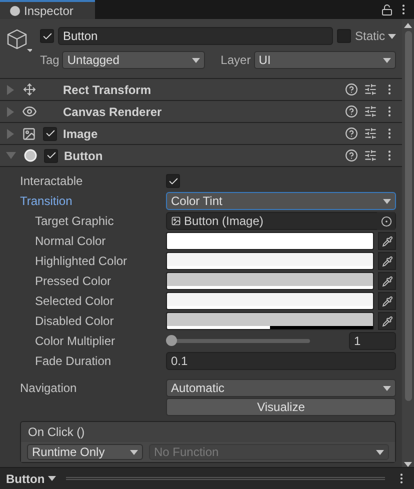 The image size is (414, 489). I want to click on name-field: Button, so click(195, 36).